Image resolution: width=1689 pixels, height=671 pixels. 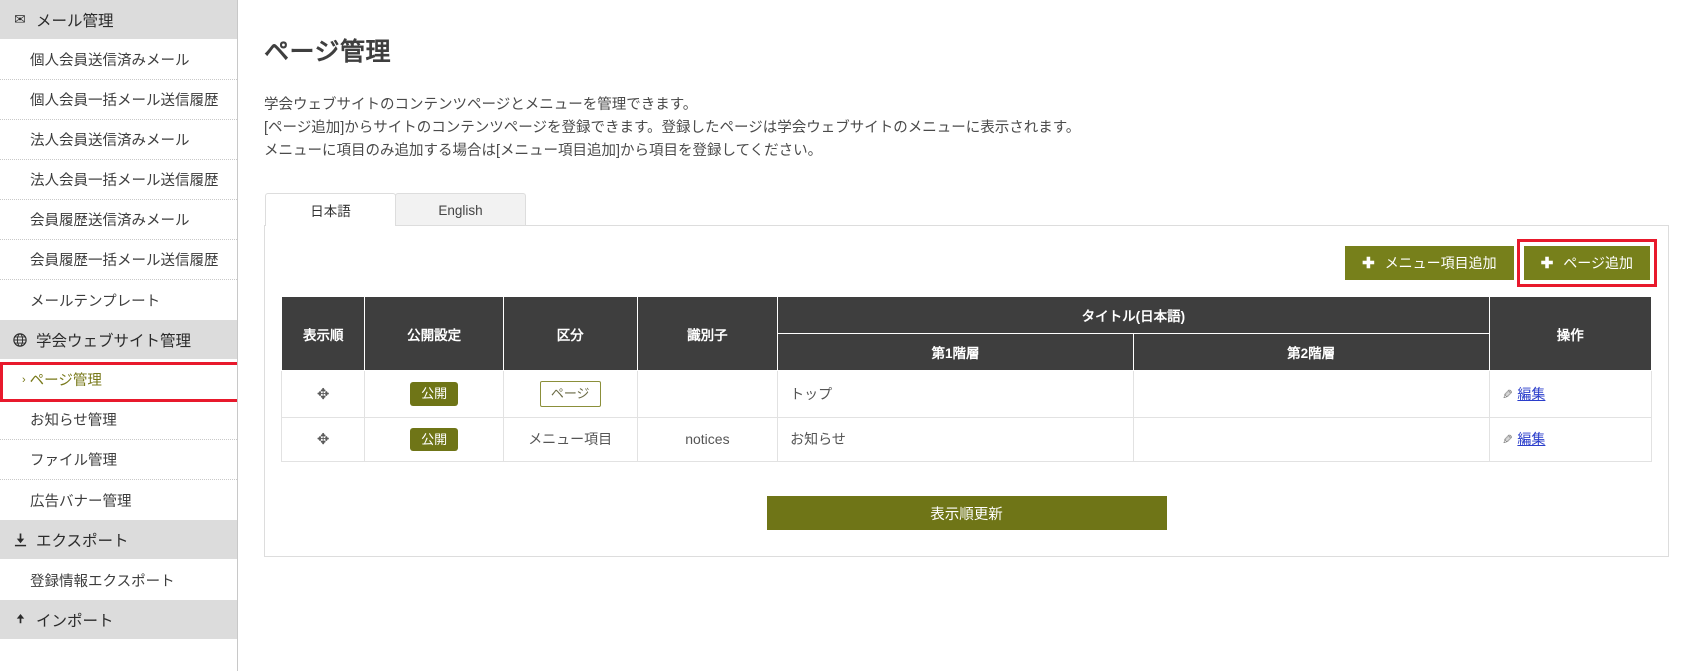 I want to click on update-display-order-button: 表示順更新, so click(x=966, y=513).